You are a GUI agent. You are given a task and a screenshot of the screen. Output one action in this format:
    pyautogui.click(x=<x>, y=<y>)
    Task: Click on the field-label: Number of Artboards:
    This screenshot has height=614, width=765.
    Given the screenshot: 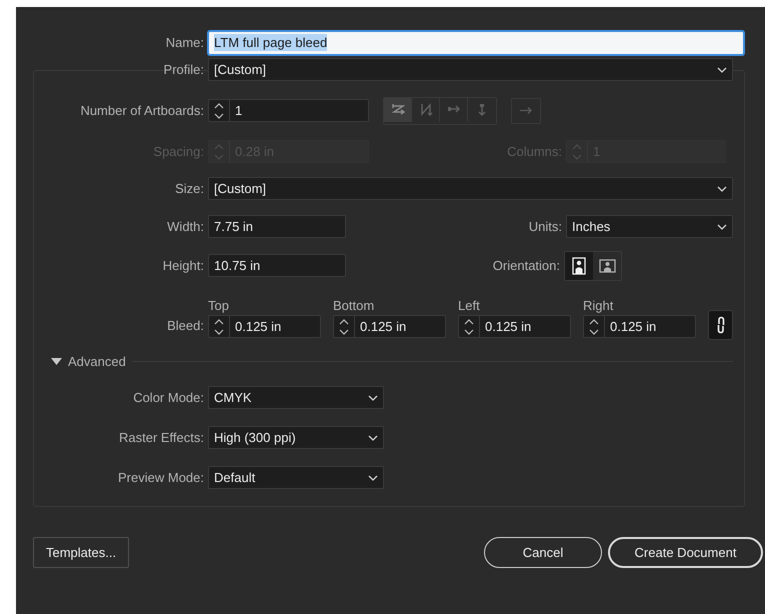 What is the action you would take?
    pyautogui.click(x=142, y=110)
    